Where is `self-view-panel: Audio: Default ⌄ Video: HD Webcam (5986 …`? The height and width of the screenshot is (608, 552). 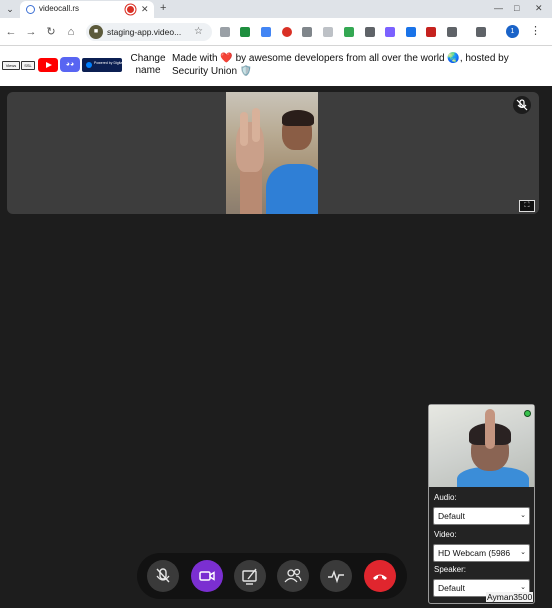 self-view-panel: Audio: Default ⌄ Video: HD Webcam (5986 … is located at coordinates (481, 504).